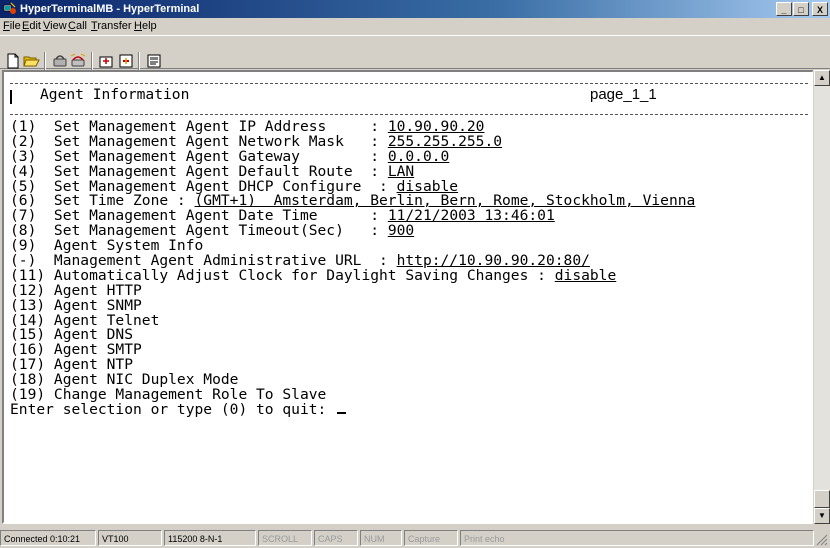 The width and height of the screenshot is (830, 548). Describe the element at coordinates (111, 26) in the screenshot. I see `menu-transfer: Transfer` at that location.